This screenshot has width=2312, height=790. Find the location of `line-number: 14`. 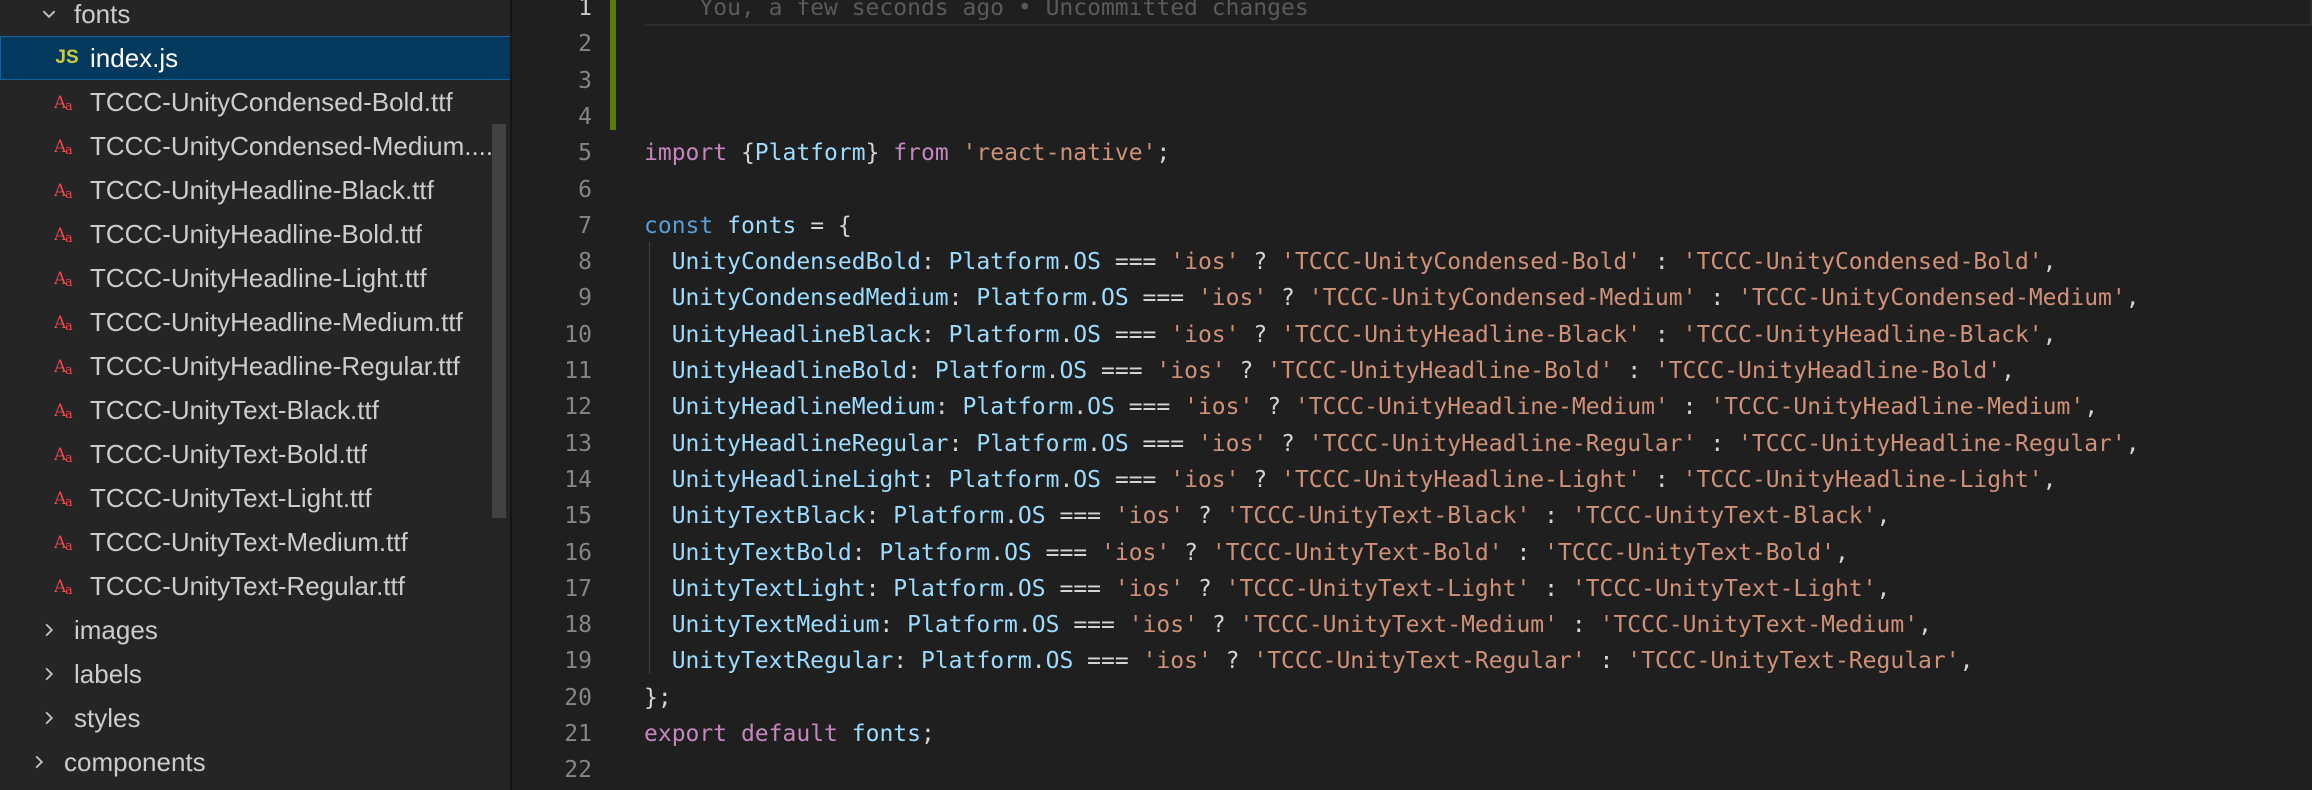

line-number: 14 is located at coordinates (578, 479).